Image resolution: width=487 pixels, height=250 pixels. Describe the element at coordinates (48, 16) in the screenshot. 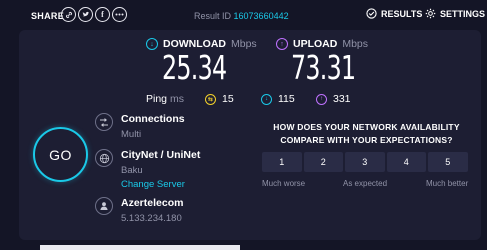

I see `share-label: SHARE` at that location.